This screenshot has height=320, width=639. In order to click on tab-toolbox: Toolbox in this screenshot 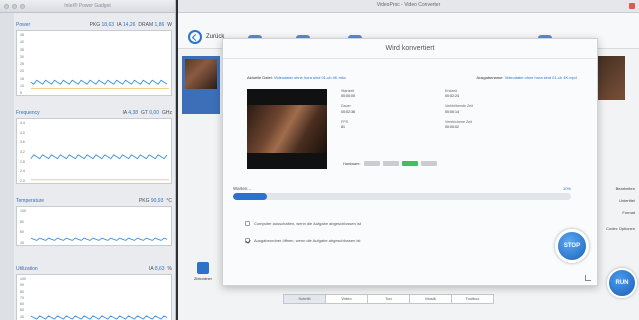, I will do `click(472, 299)`.